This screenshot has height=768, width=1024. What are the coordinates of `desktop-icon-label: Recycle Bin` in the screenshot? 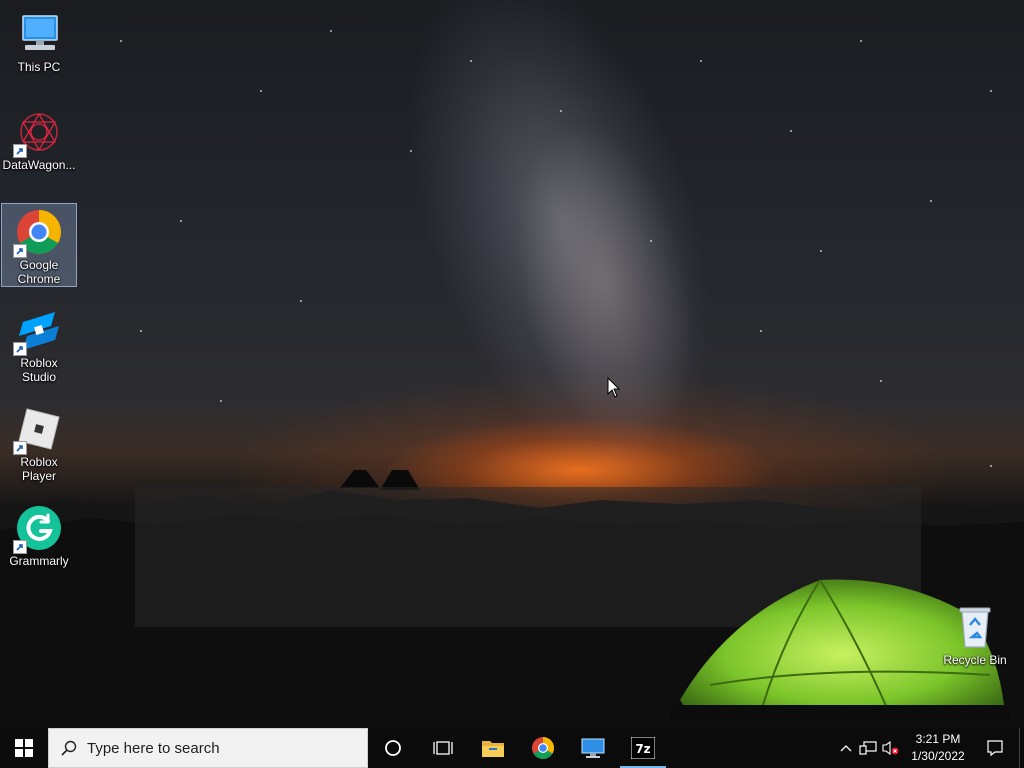 It's located at (975, 660).